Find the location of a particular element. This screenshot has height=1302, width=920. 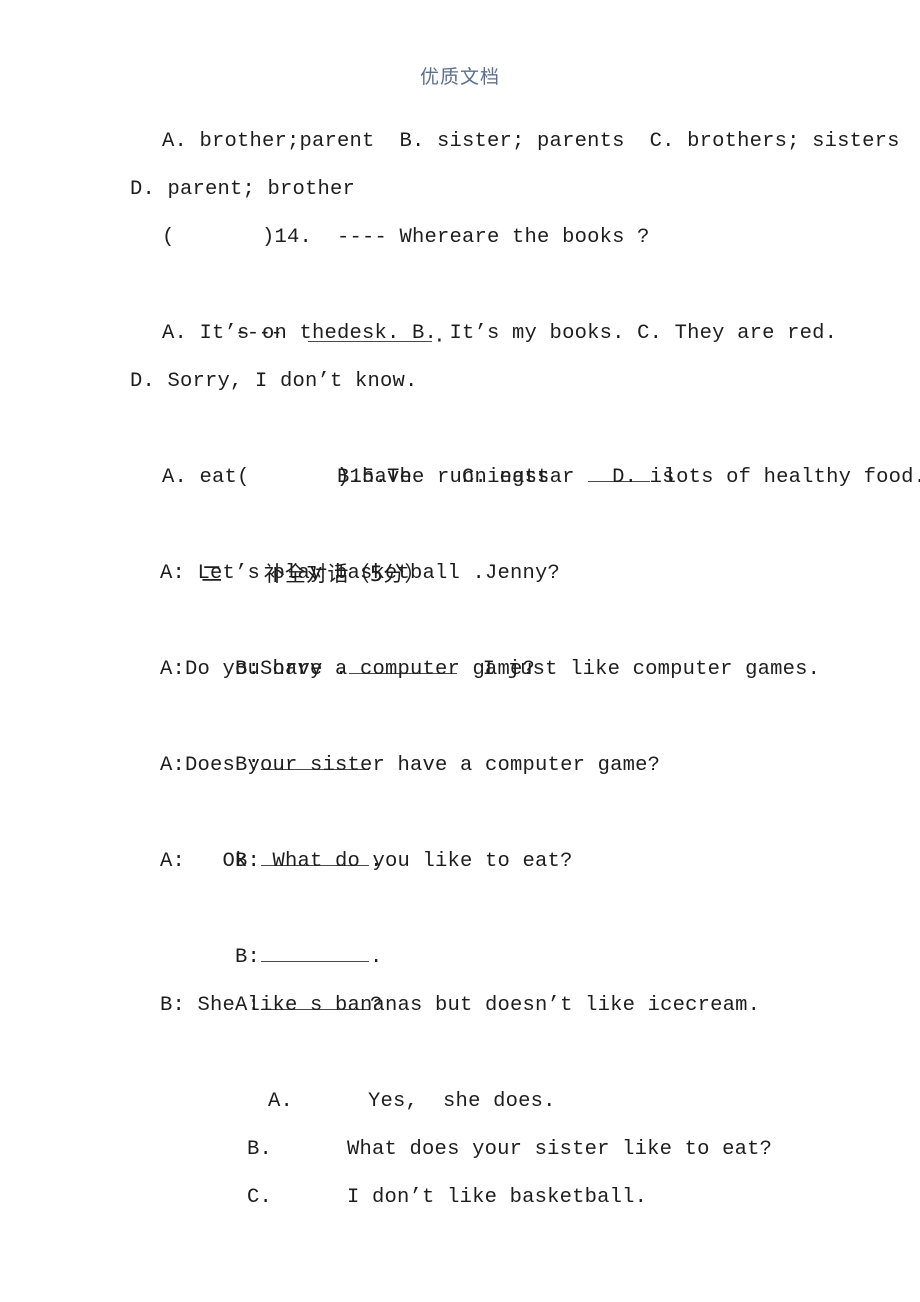

page-watermark-header: 优质文档 is located at coordinates (459, 77).